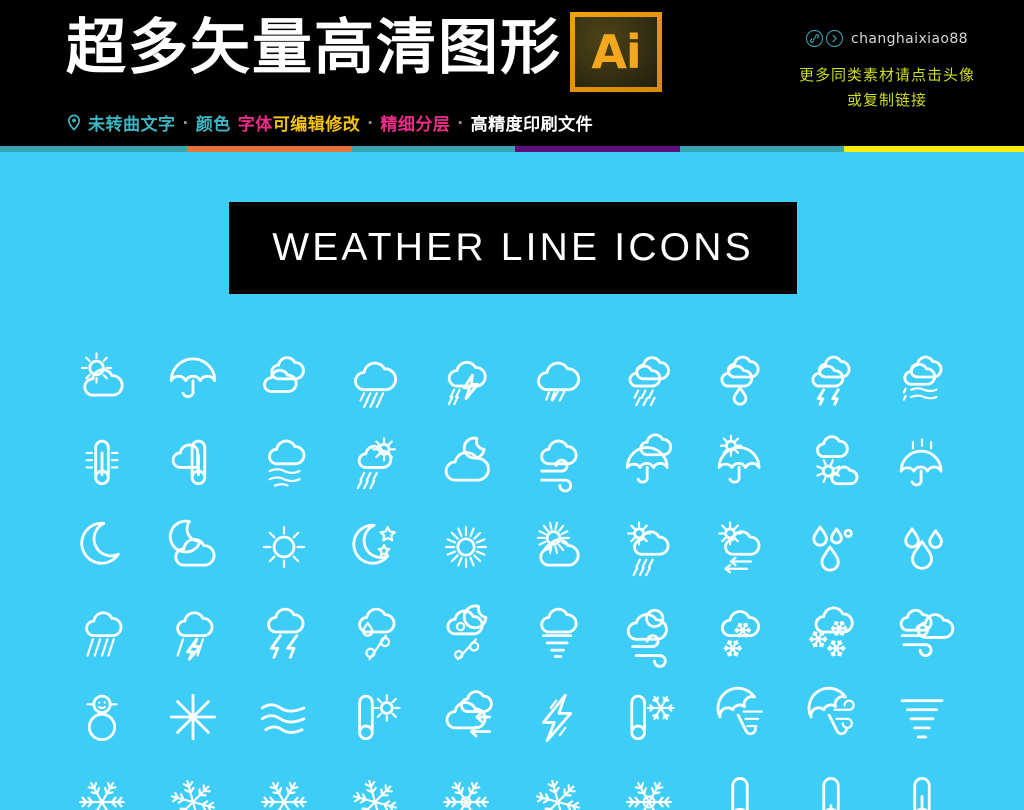 This screenshot has height=810, width=1024. Describe the element at coordinates (831, 380) in the screenshot. I see `cloud-double-lightning-icon` at that location.